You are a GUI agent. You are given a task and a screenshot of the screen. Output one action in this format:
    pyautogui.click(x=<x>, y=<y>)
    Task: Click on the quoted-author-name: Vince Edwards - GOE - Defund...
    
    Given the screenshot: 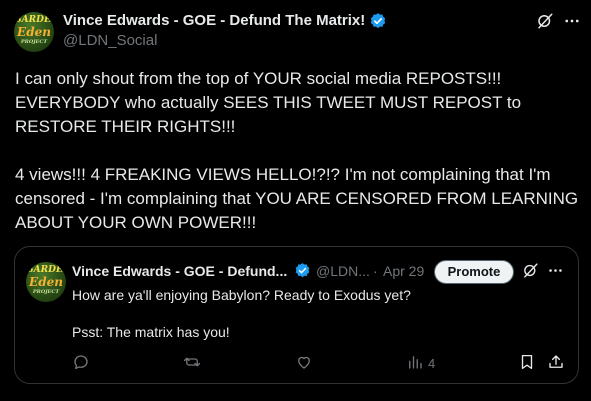 What is the action you would take?
    pyautogui.click(x=179, y=271)
    